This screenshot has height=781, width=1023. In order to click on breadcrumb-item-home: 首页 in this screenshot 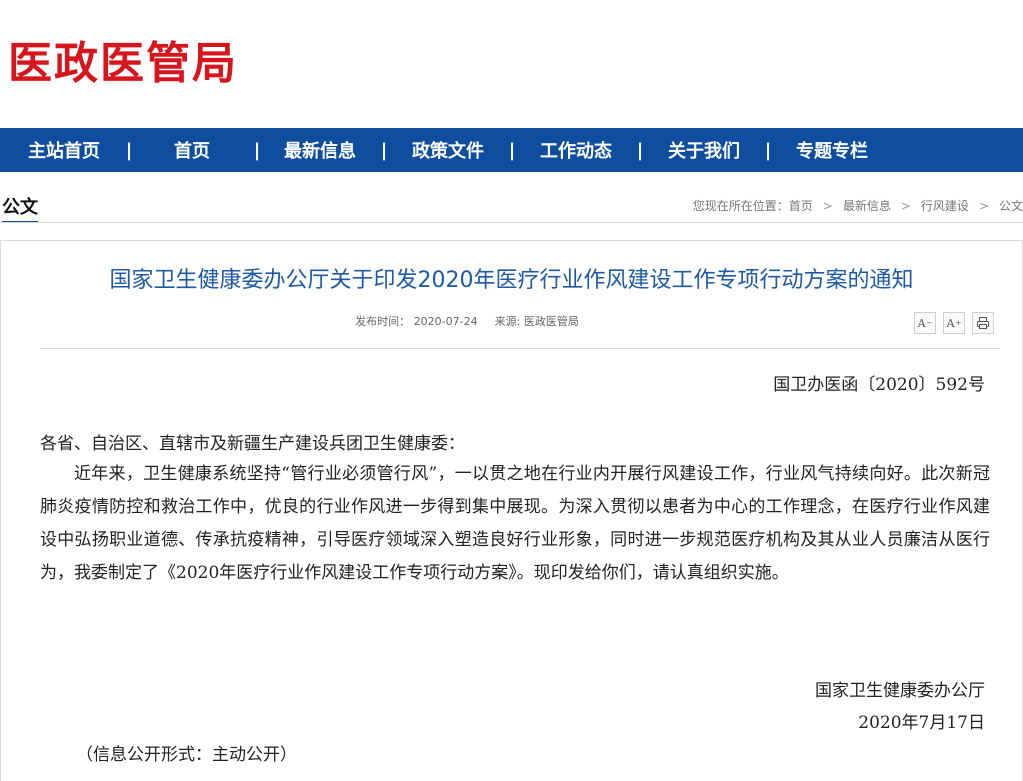, I will do `click(801, 205)`.